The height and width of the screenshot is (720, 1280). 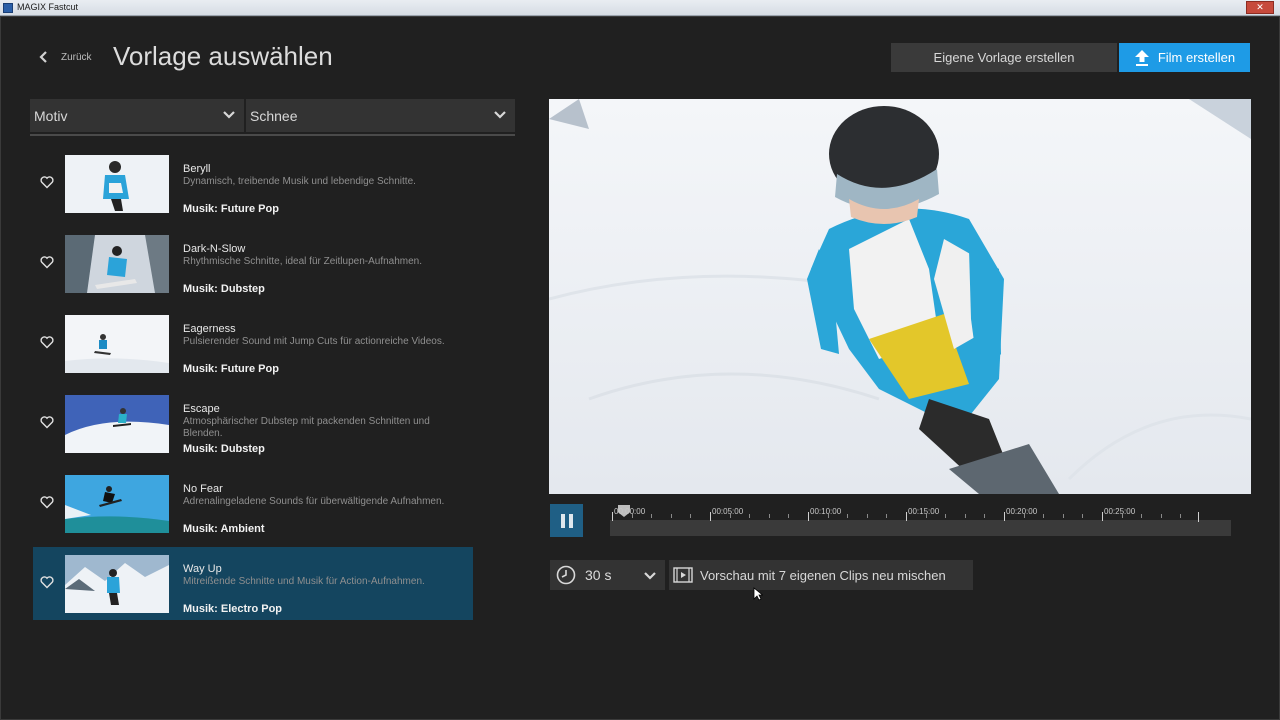 I want to click on template-name: Dark-N-Slow, so click(x=214, y=249).